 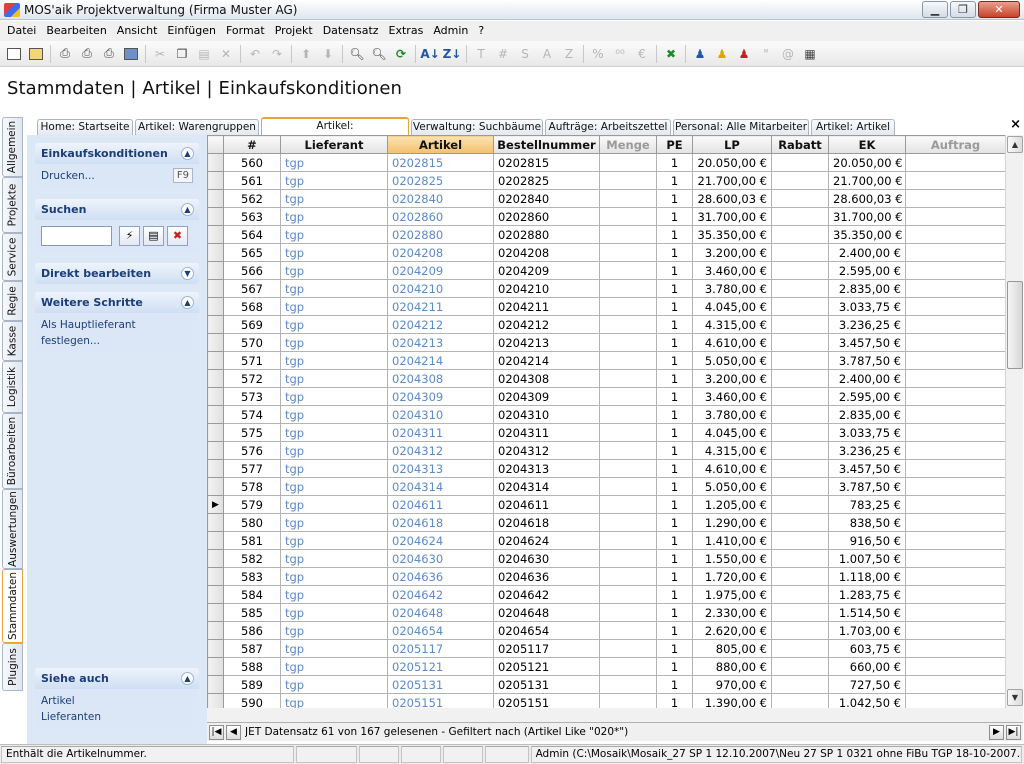 What do you see at coordinates (252, 504) in the screenshot?
I see `cell-nr: 579` at bounding box center [252, 504].